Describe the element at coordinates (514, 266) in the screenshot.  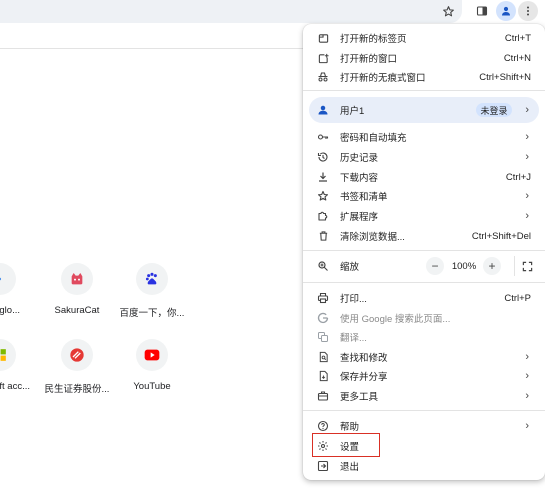
I see `zoom-divider` at that location.